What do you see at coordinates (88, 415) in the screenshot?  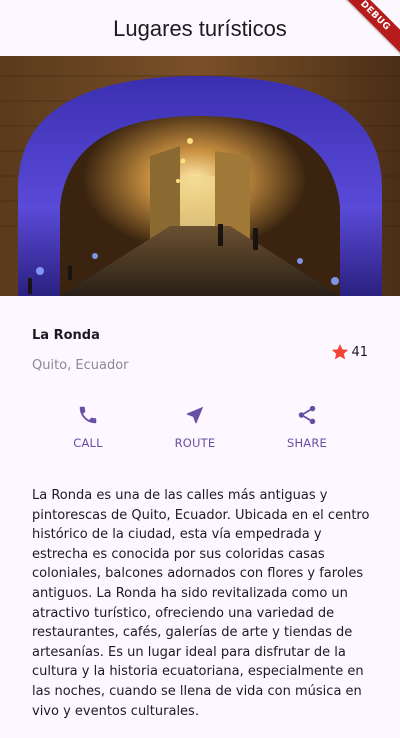 I see `phone-icon` at bounding box center [88, 415].